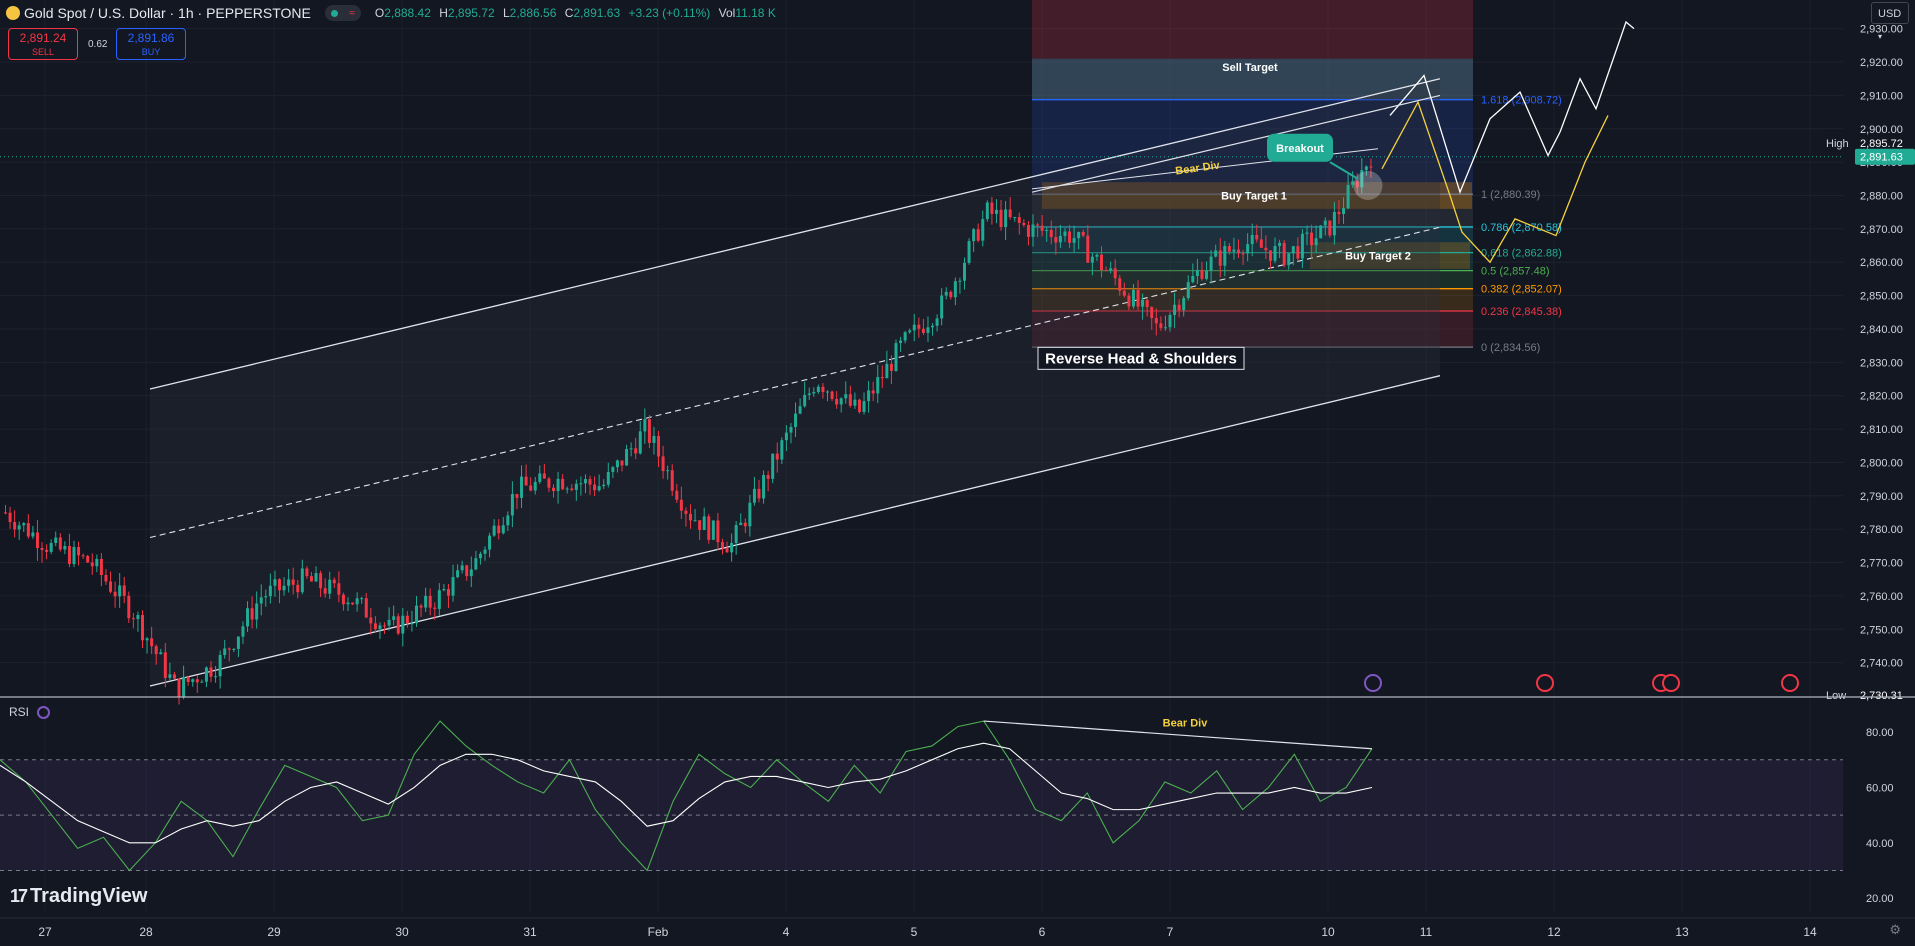 This screenshot has height=946, width=1915. Describe the element at coordinates (342, 13) in the screenshot. I see `market-status-pill: ≈` at that location.